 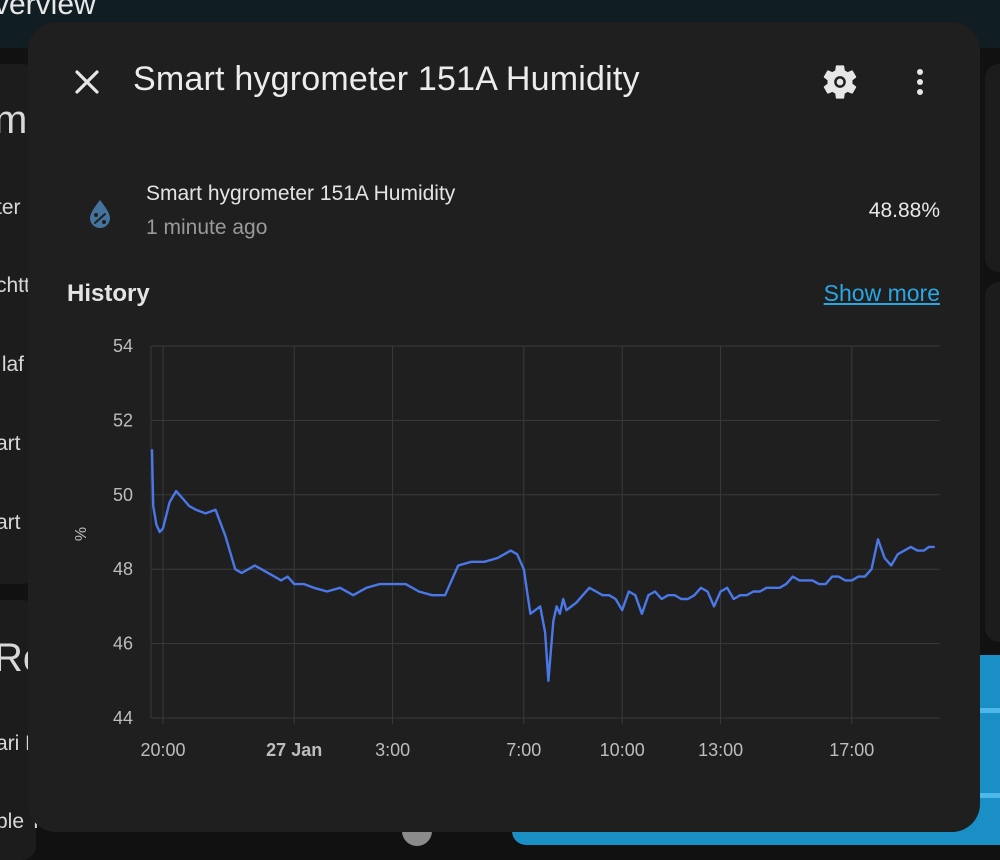 I want to click on y-tick-label: 52, so click(x=123, y=420).